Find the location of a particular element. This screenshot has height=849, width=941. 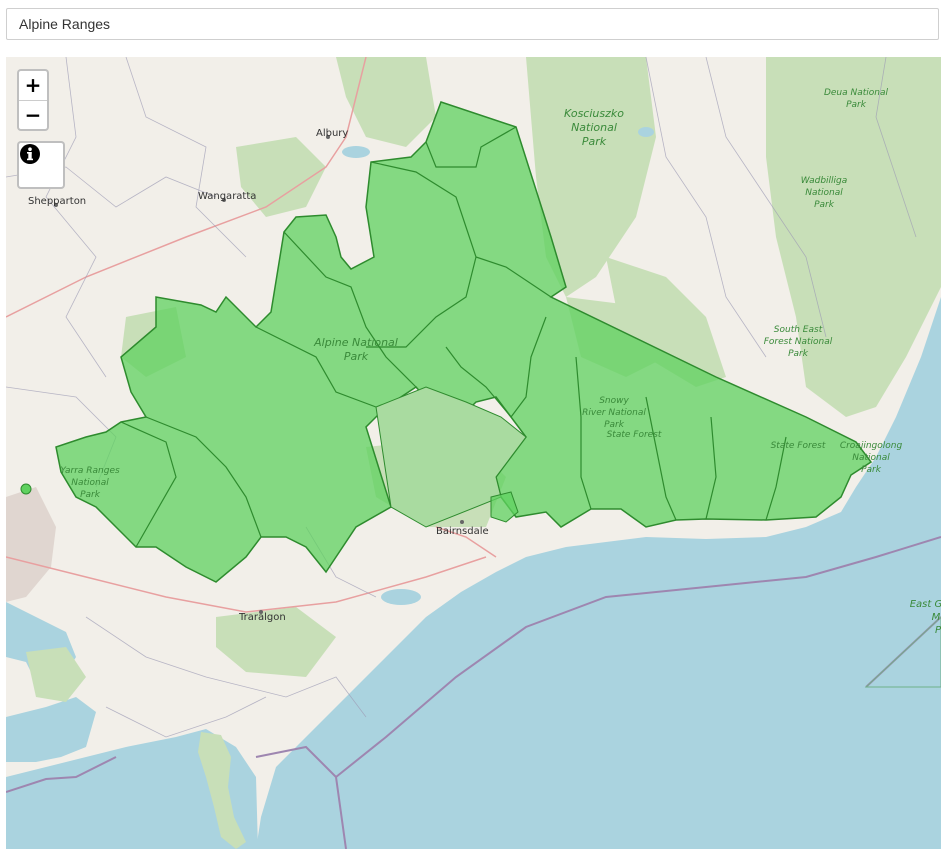

svg-text: P is located at coordinates (938, 630).